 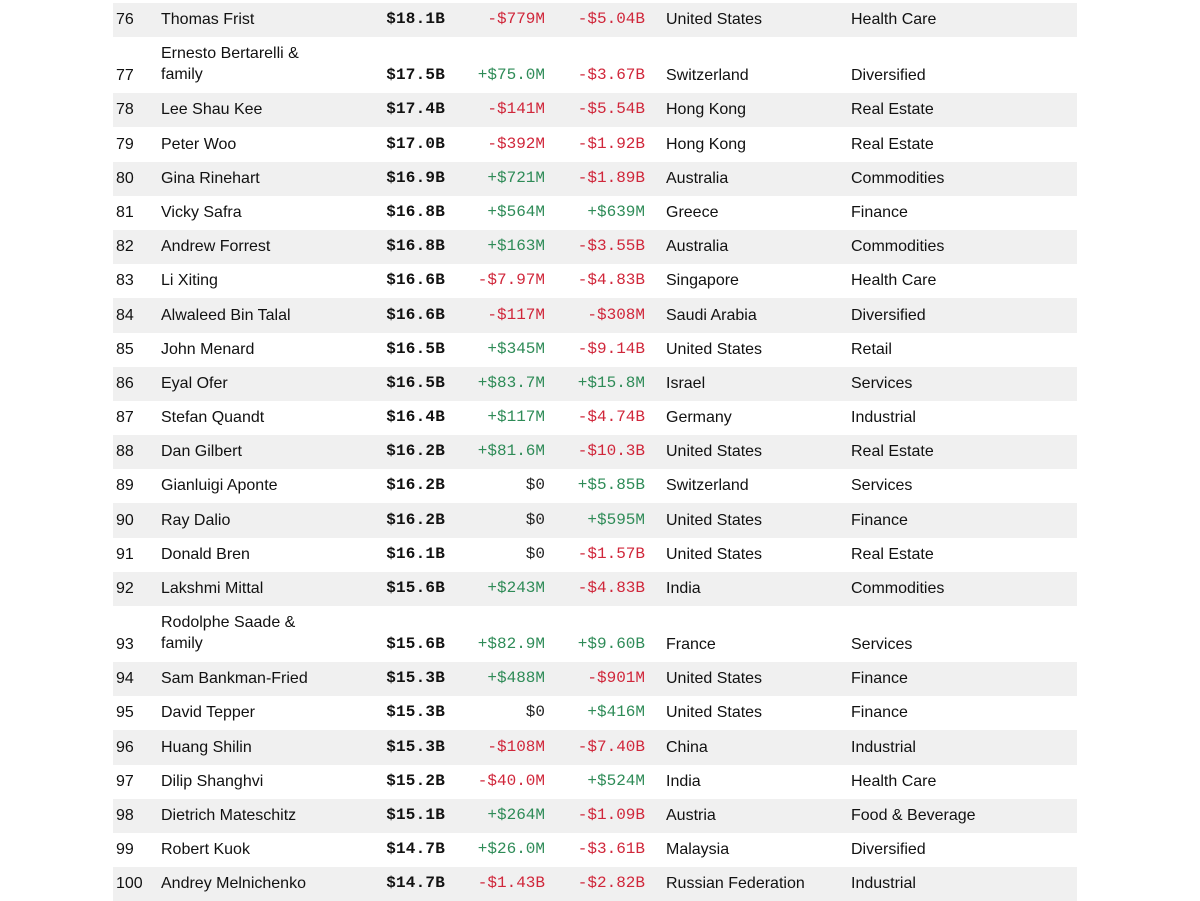 I want to click on rank-cell: 99, so click(x=125, y=850).